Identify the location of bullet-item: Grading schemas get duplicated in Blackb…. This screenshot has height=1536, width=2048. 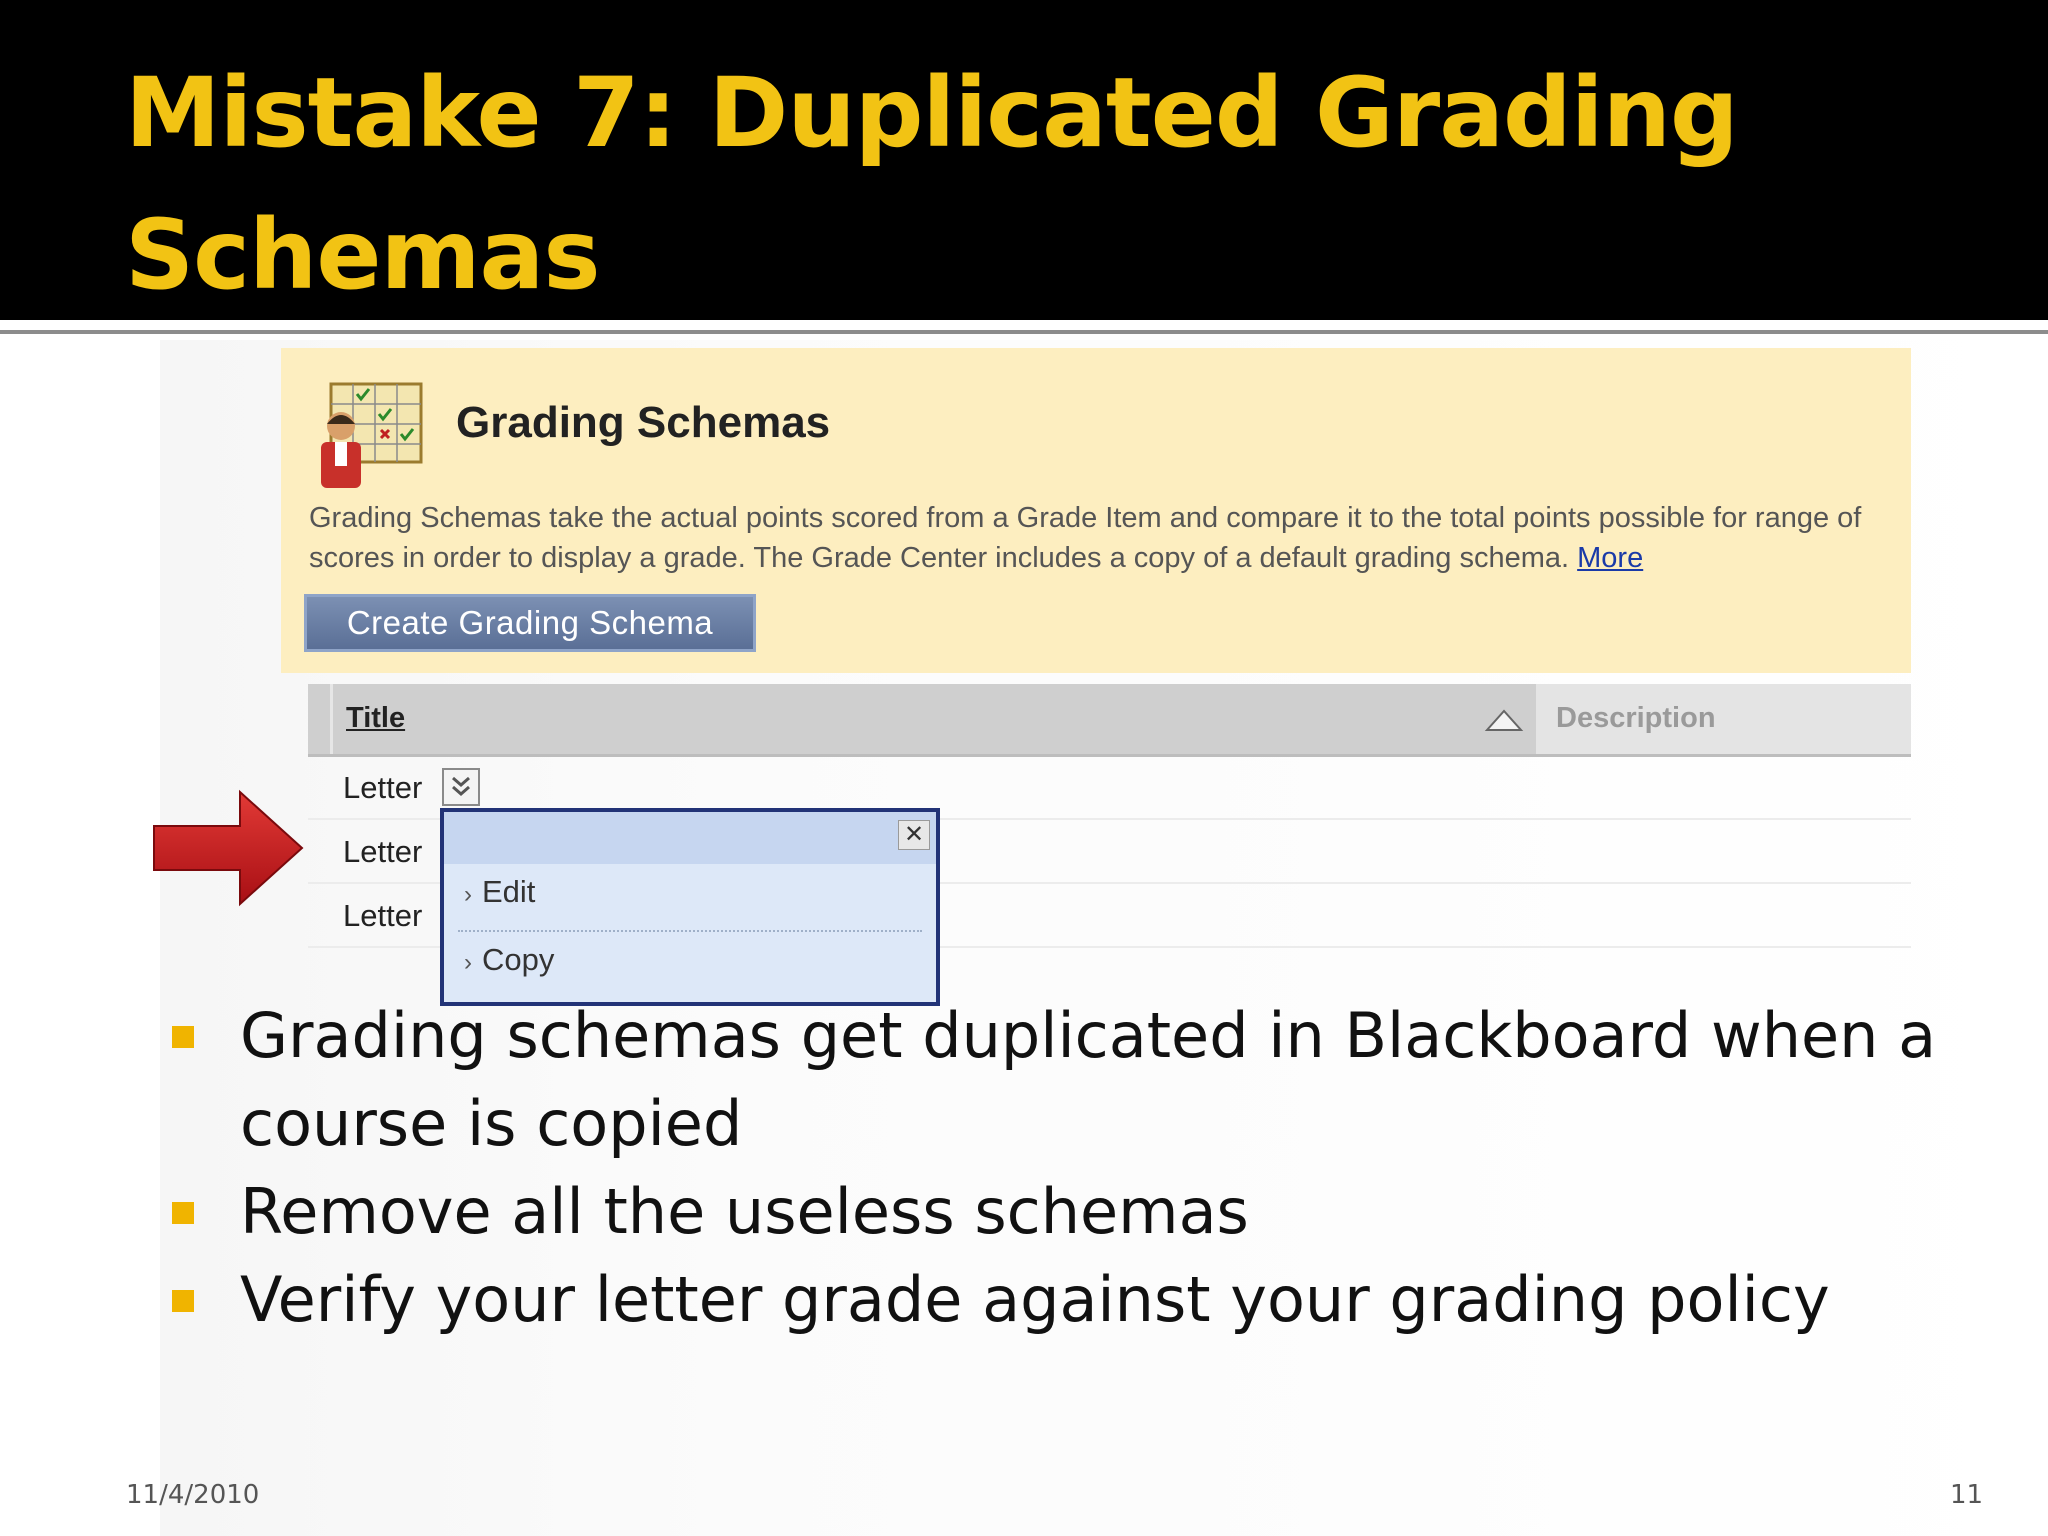
(1090, 1080).